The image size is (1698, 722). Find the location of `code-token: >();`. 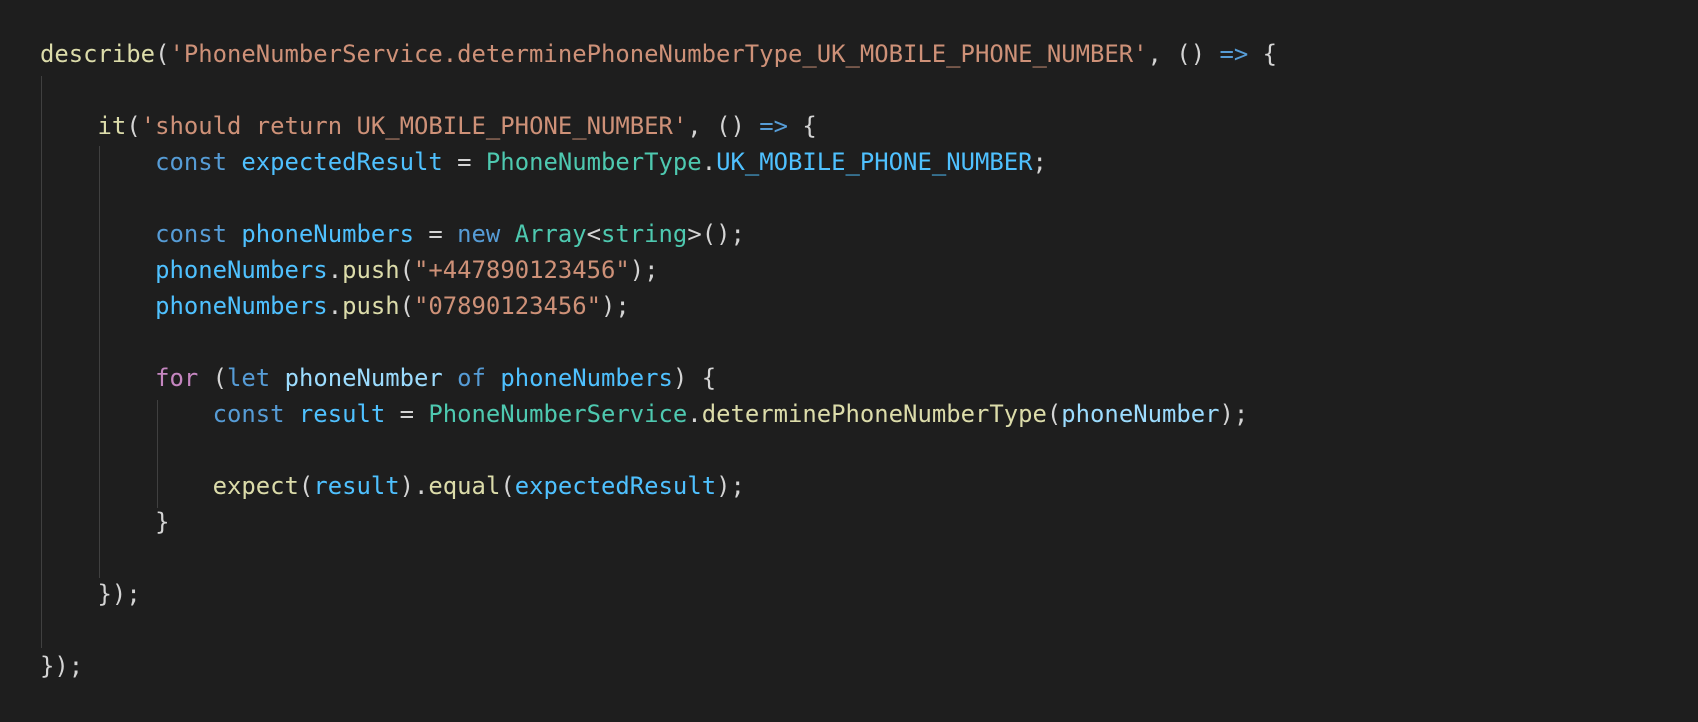

code-token: >(); is located at coordinates (716, 234).